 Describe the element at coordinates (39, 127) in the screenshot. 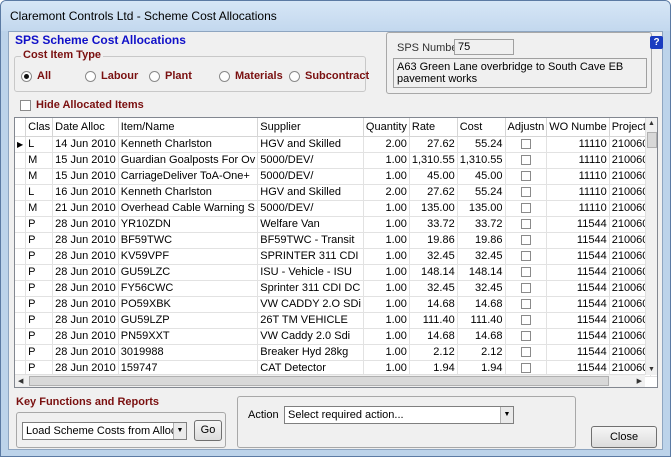

I see `column-header: Clas` at that location.